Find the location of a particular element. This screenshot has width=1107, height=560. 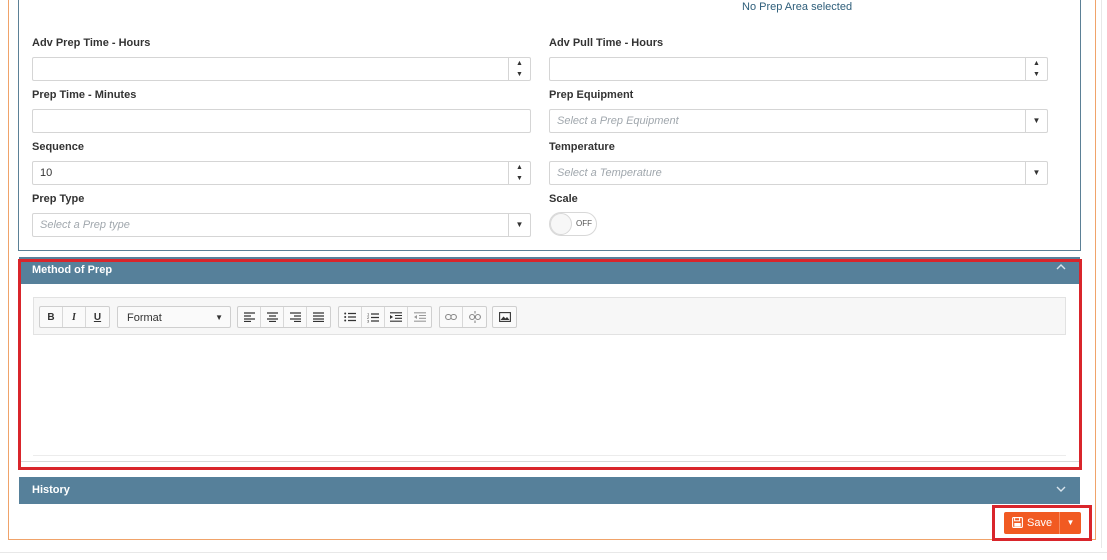

toggle-knob is located at coordinates (561, 224).